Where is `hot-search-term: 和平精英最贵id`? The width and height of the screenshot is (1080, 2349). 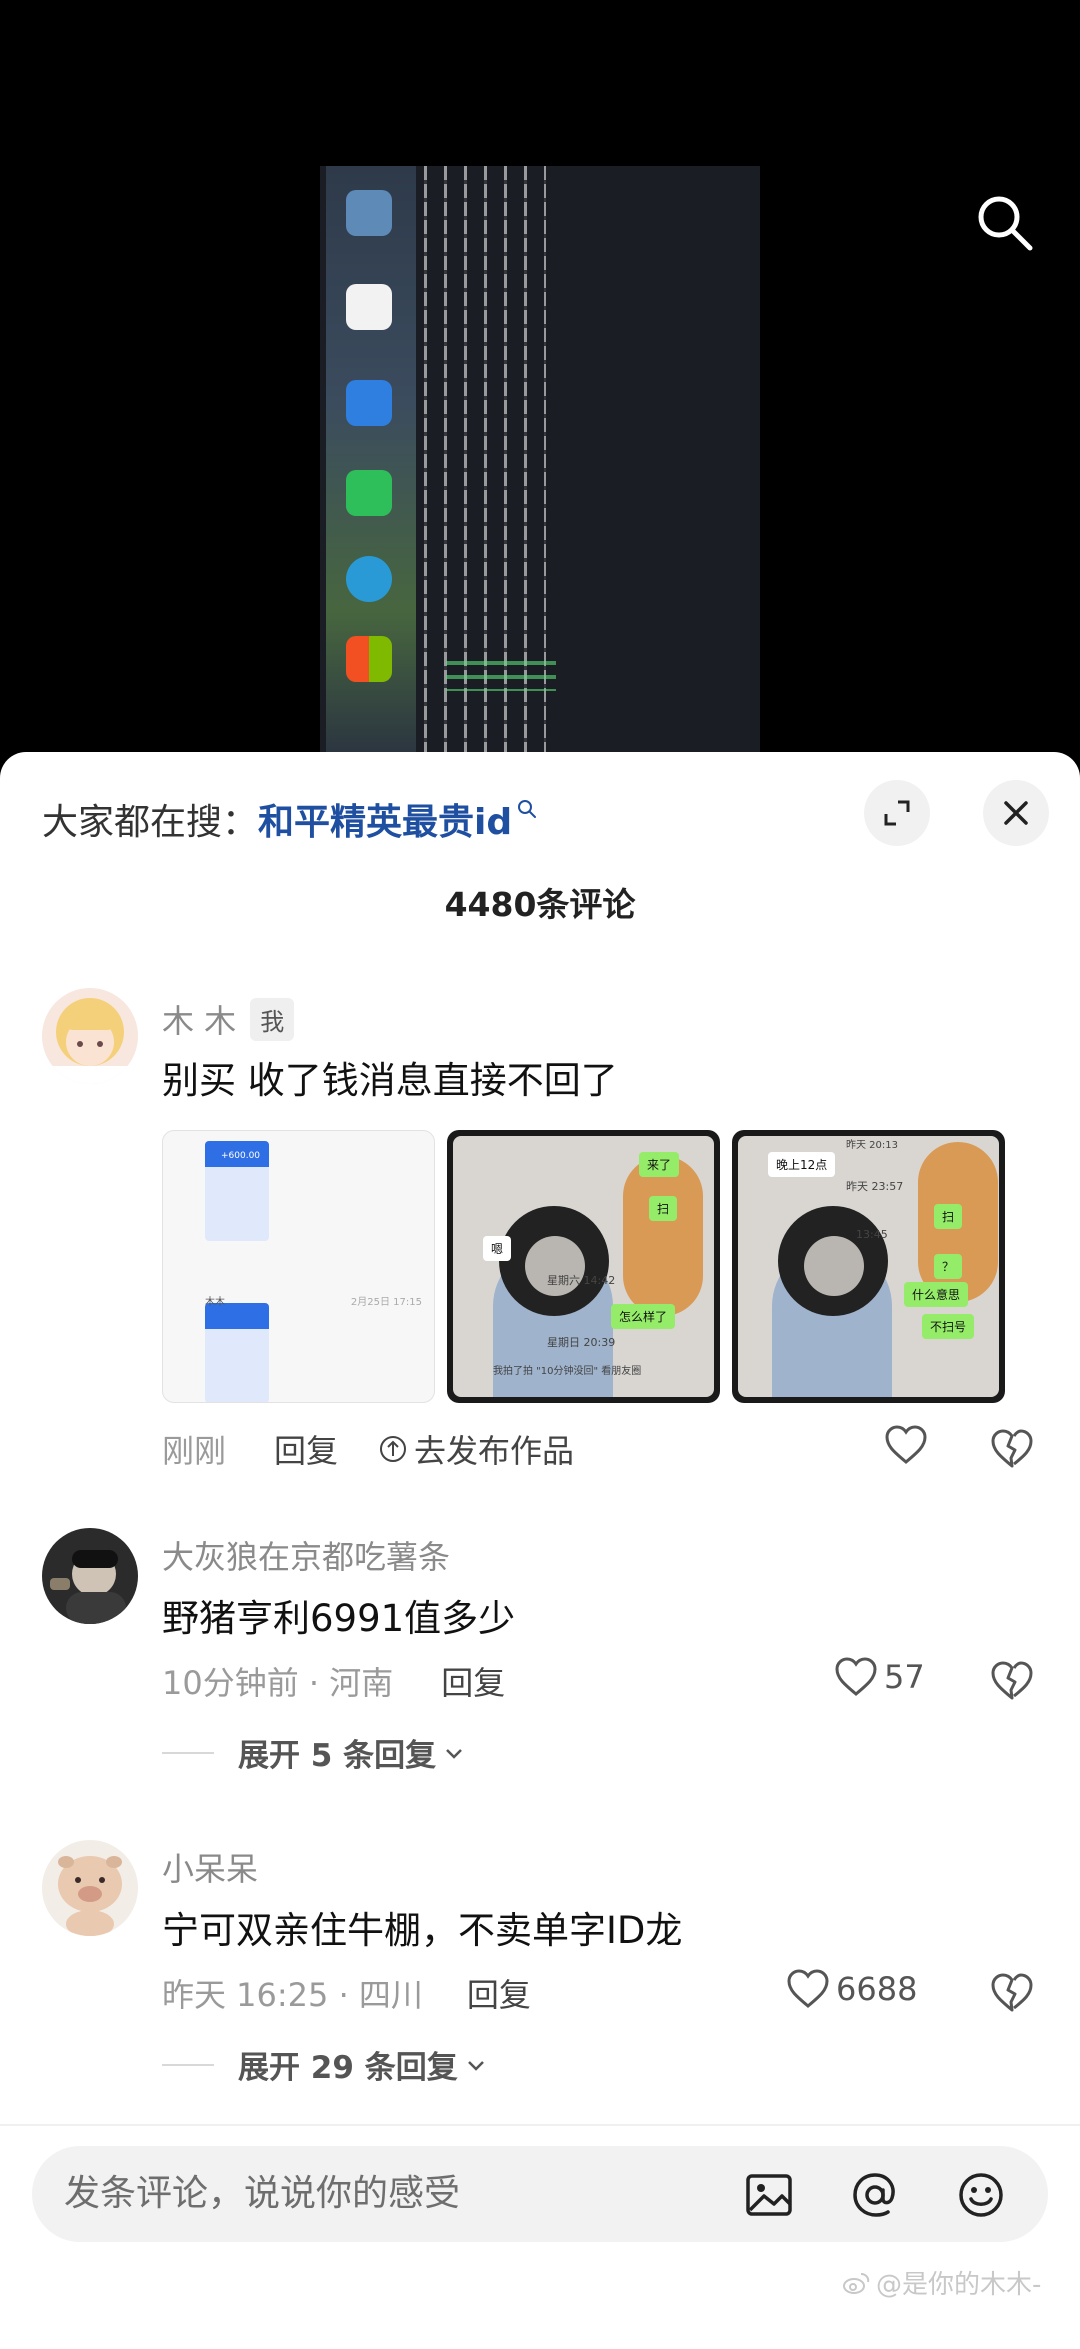
hot-search-term: 和平精英最贵id is located at coordinates (385, 819).